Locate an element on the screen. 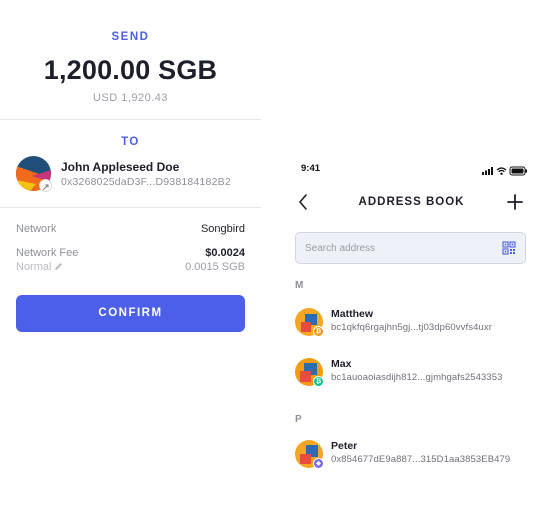 The height and width of the screenshot is (505, 540). recipient-name: John Appleseed Doe is located at coordinates (120, 167).